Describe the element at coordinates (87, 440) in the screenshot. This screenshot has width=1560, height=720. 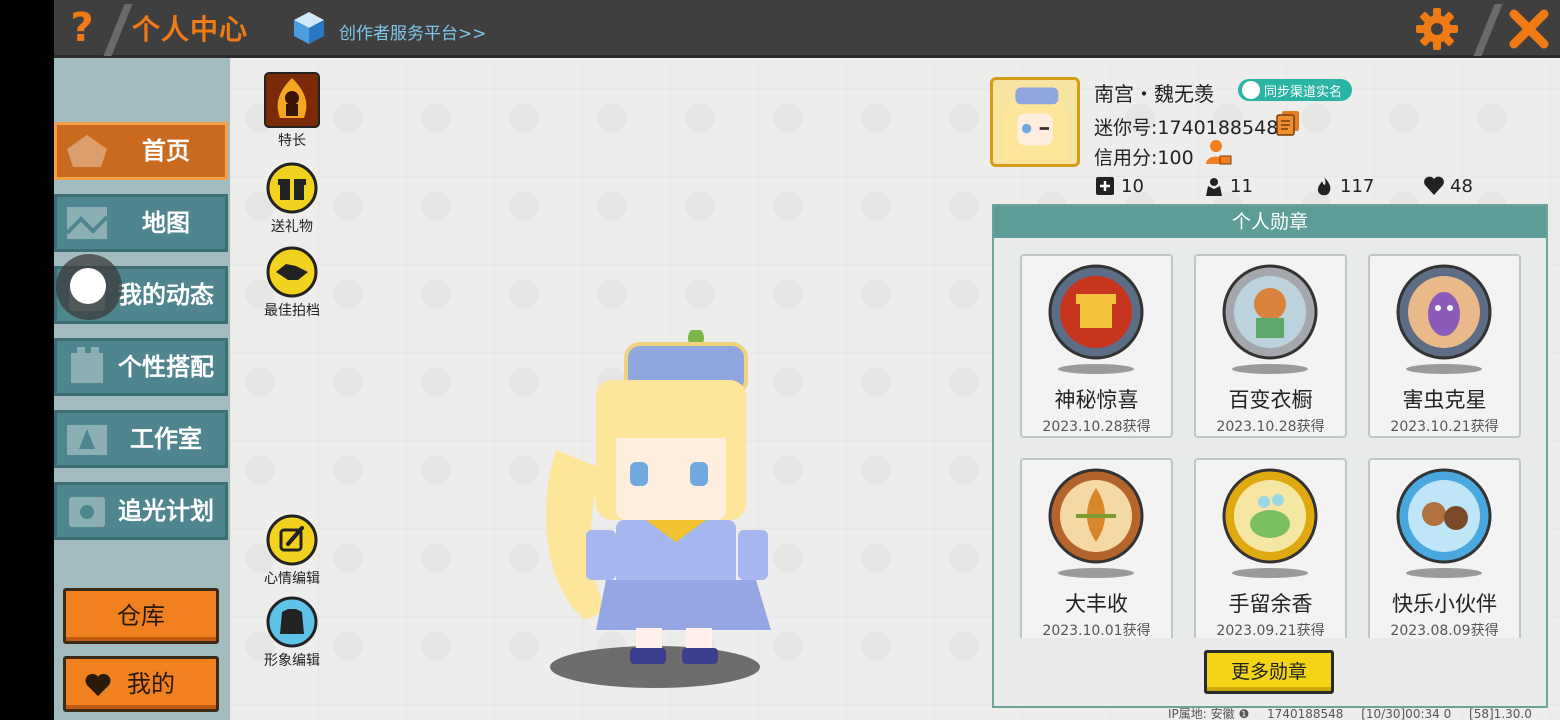
I see `studio-icon` at that location.